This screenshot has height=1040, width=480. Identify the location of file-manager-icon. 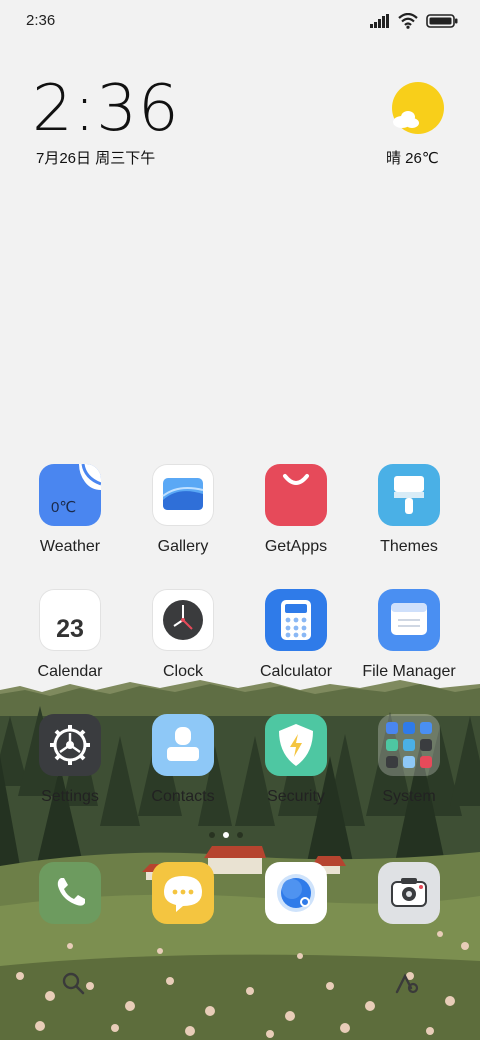
(409, 620).